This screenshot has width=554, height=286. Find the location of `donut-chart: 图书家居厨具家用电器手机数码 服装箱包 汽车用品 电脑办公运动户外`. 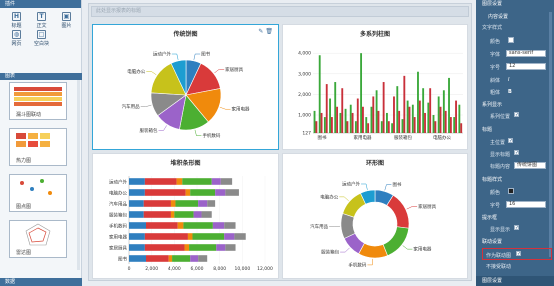

donut-chart: 图书家居厨具家用电器手机数码 服装箱包 汽车用品 电脑办公运动户外 is located at coordinates (373, 224).